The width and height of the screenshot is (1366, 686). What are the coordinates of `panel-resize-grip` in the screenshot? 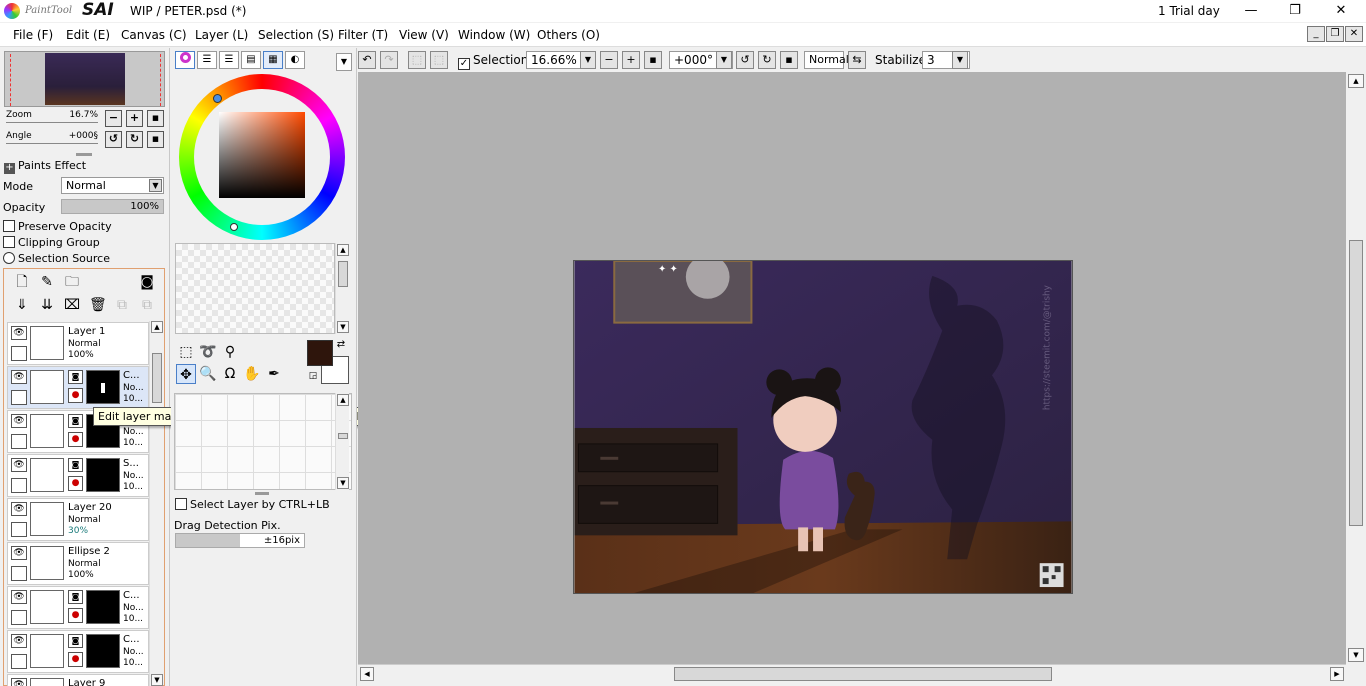 It's located at (84, 154).